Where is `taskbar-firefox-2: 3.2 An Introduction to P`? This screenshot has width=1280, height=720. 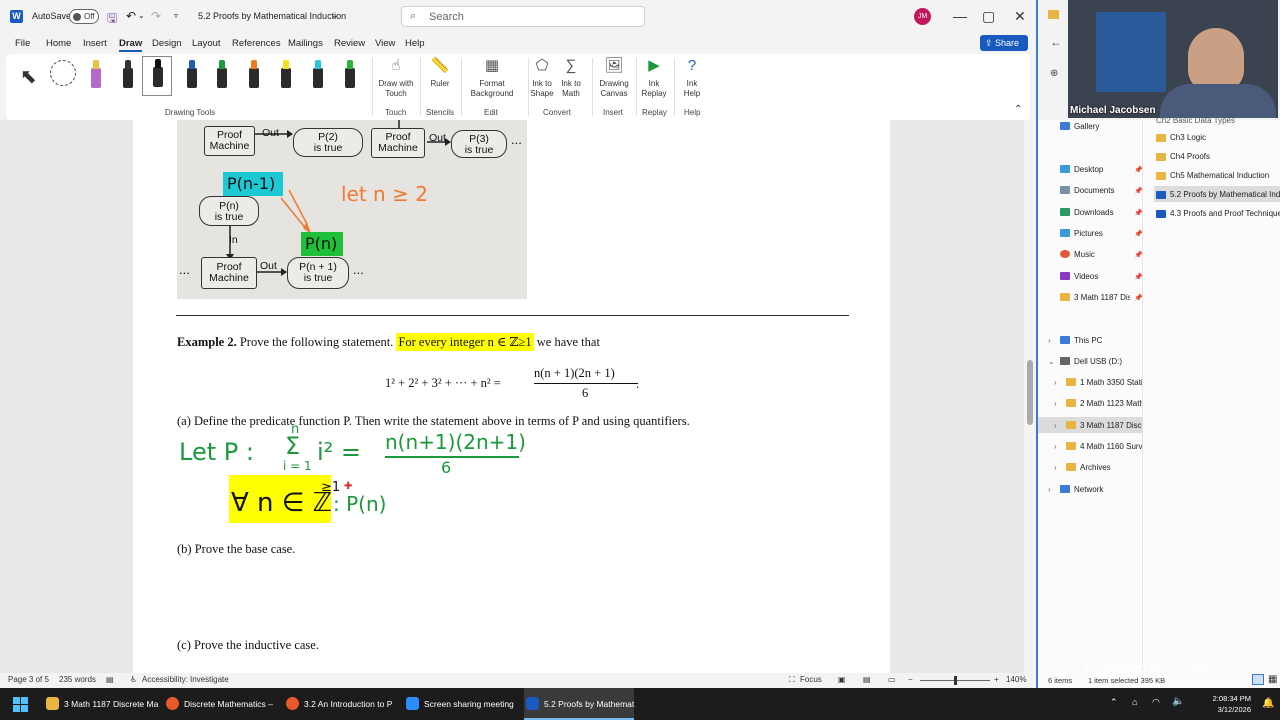 taskbar-firefox-2: 3.2 An Introduction to P is located at coordinates (338, 704).